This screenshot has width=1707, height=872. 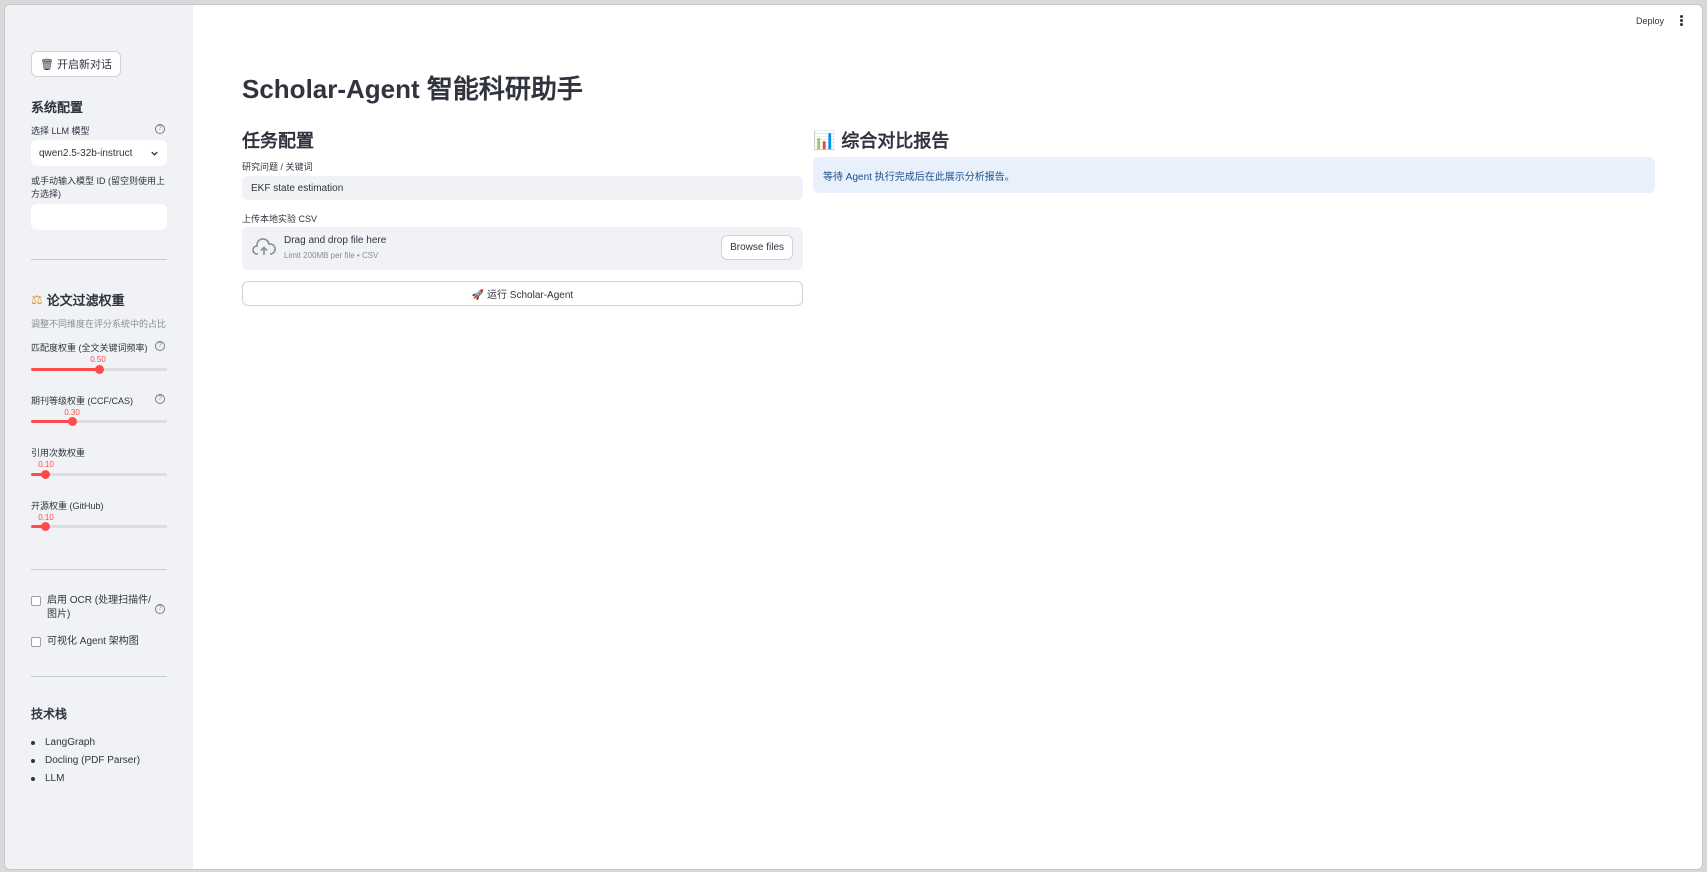 I want to click on report-heading: 📊 综合对比报告, so click(x=881, y=140).